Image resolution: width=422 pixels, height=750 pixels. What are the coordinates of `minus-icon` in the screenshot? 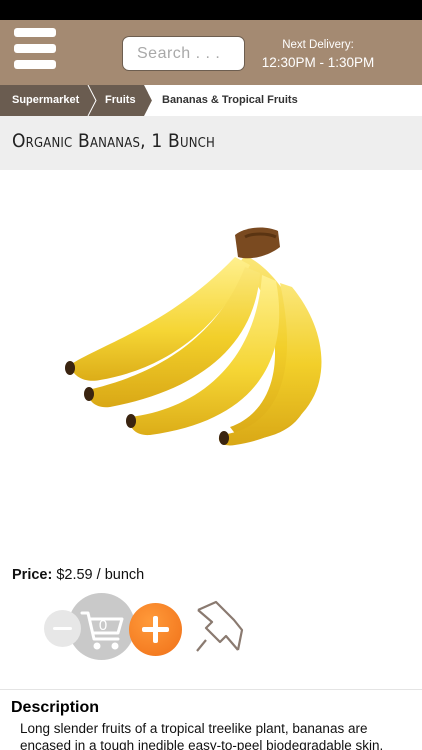 It's located at (62, 628).